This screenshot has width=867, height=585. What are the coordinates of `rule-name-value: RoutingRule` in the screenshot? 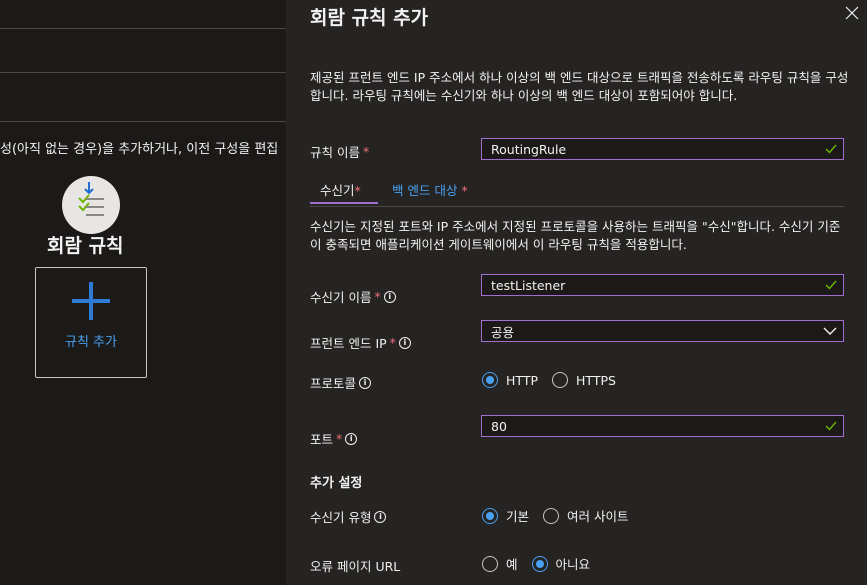 It's located at (529, 149).